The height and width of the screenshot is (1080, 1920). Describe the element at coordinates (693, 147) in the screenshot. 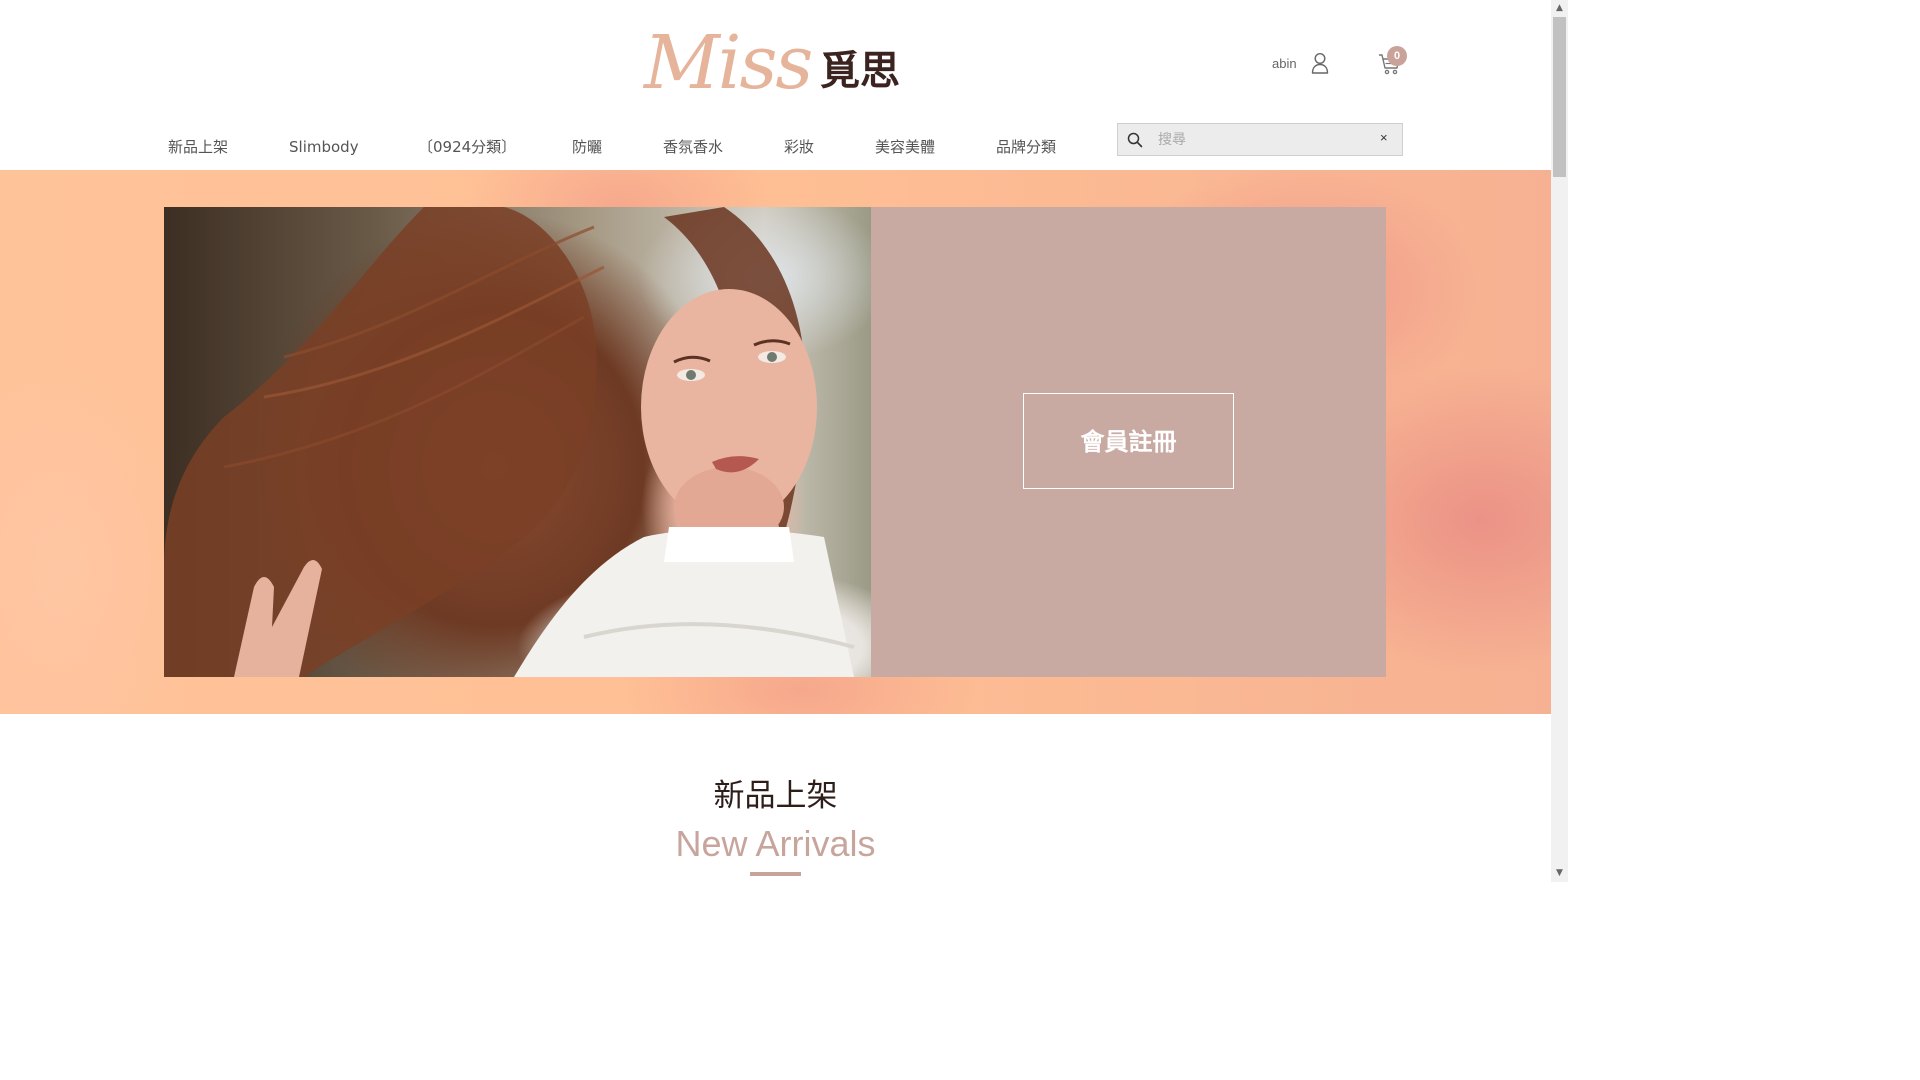

I see `nav-item-fragrance: 香氛香水` at that location.